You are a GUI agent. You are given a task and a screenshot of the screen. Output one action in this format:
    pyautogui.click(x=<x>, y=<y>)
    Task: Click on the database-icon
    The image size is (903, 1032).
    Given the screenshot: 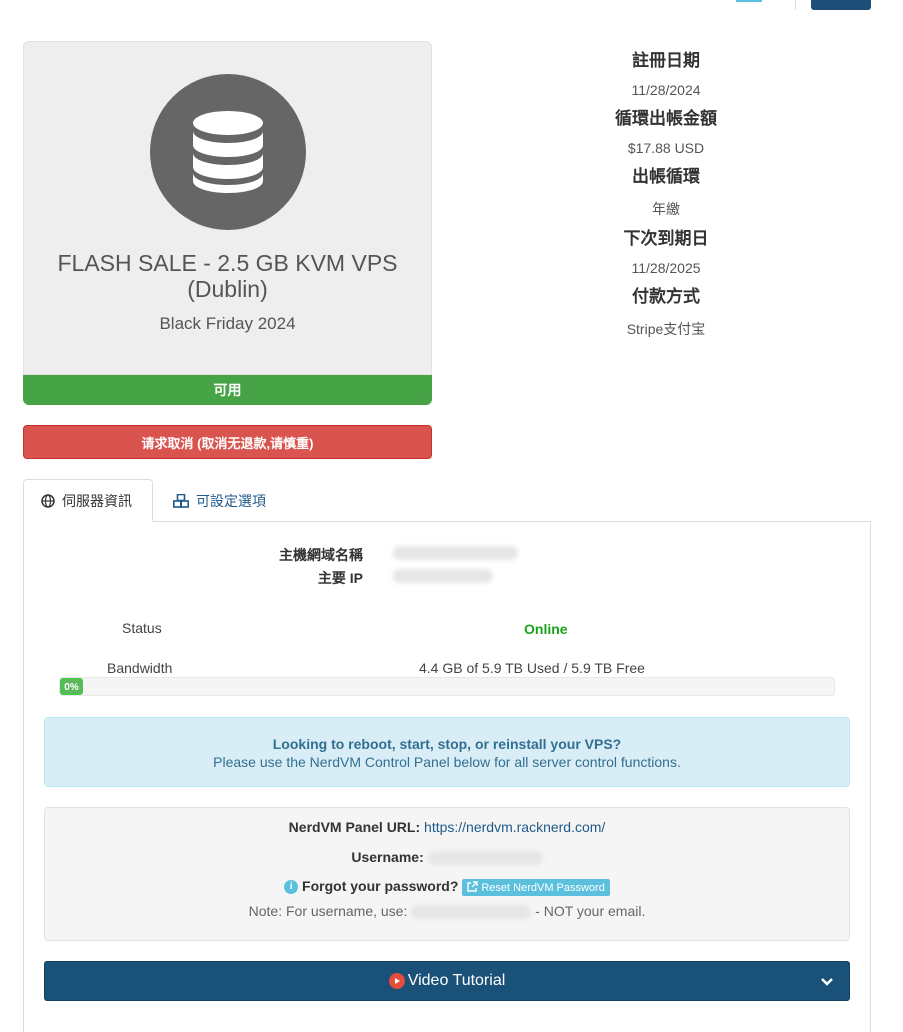 What is the action you would take?
    pyautogui.click(x=228, y=152)
    